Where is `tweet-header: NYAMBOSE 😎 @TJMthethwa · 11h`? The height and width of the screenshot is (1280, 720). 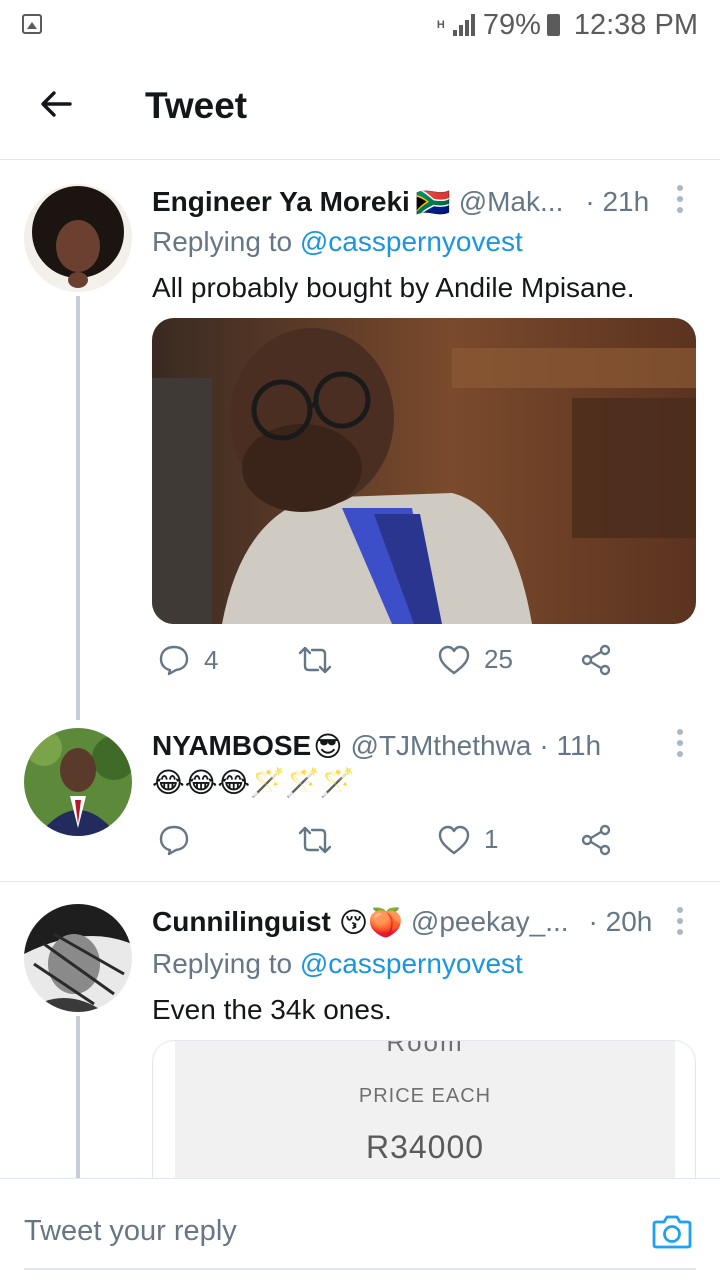
tweet-header: NYAMBOSE 😎 @TJMthethwa · 11h is located at coordinates (426, 746).